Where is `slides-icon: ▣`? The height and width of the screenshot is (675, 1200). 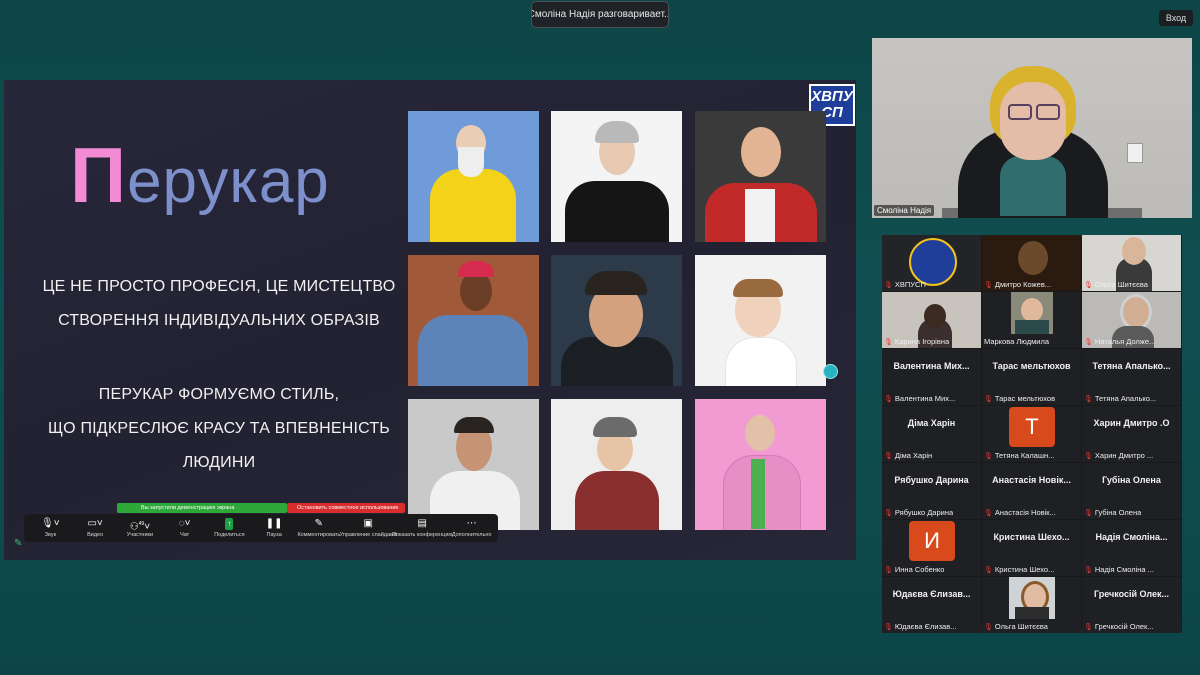
slides-icon: ▣ is located at coordinates (368, 523).